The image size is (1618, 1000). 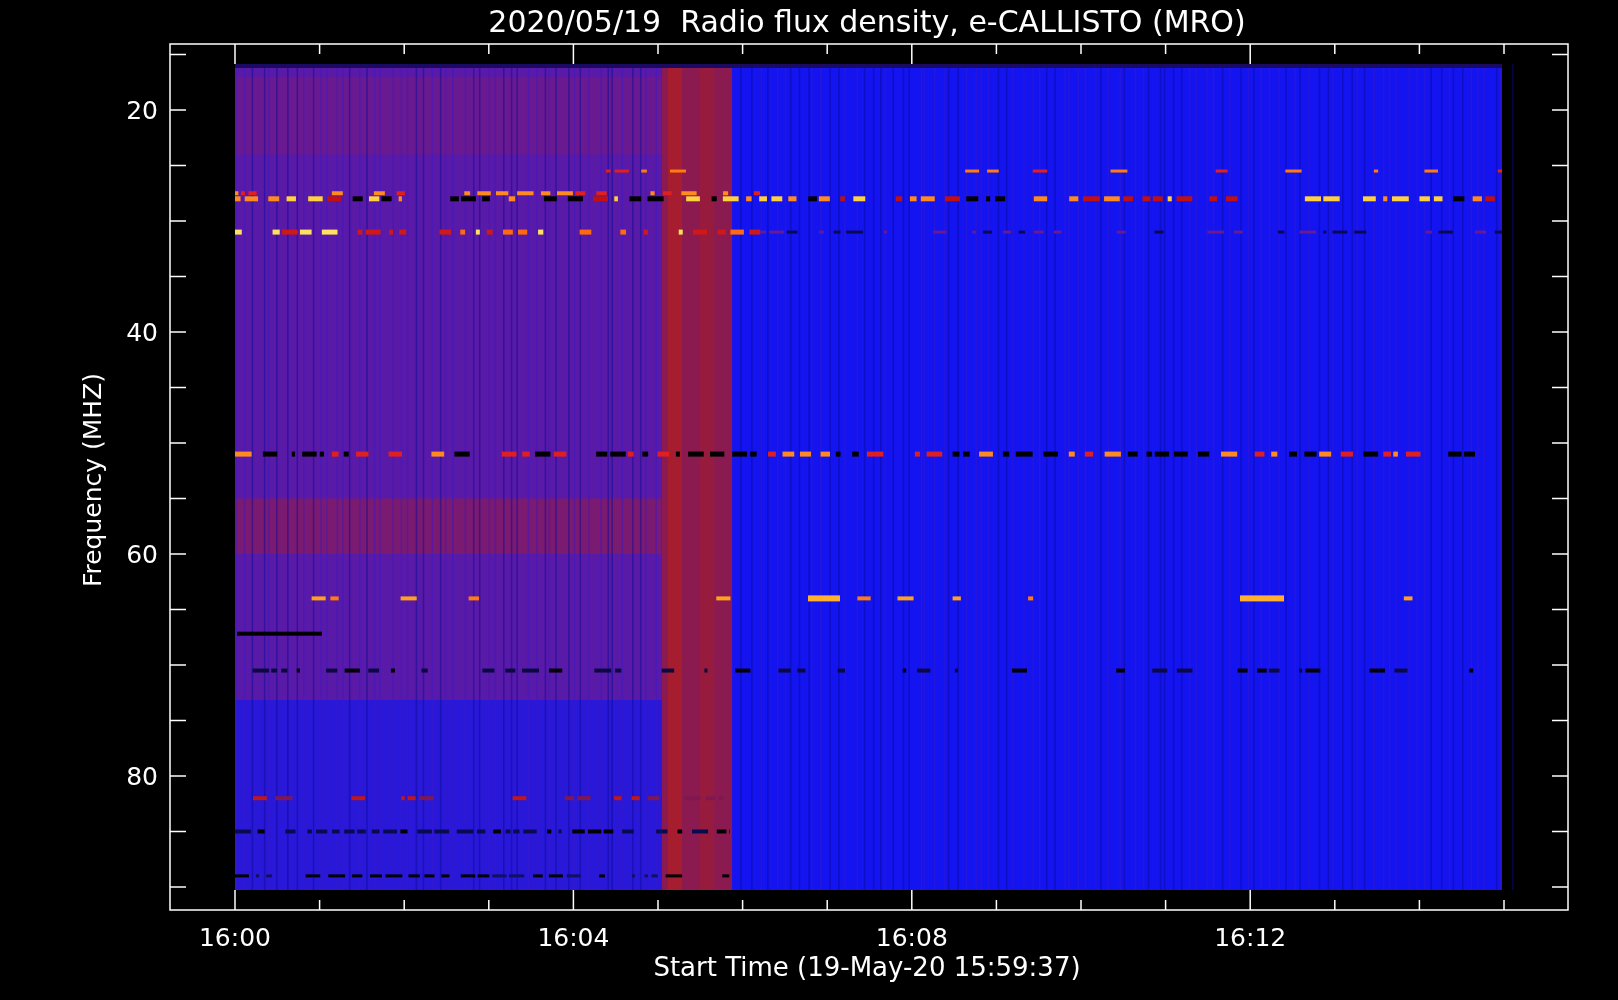 I want to click on x-tick-label: 16:04, so click(x=573, y=937).